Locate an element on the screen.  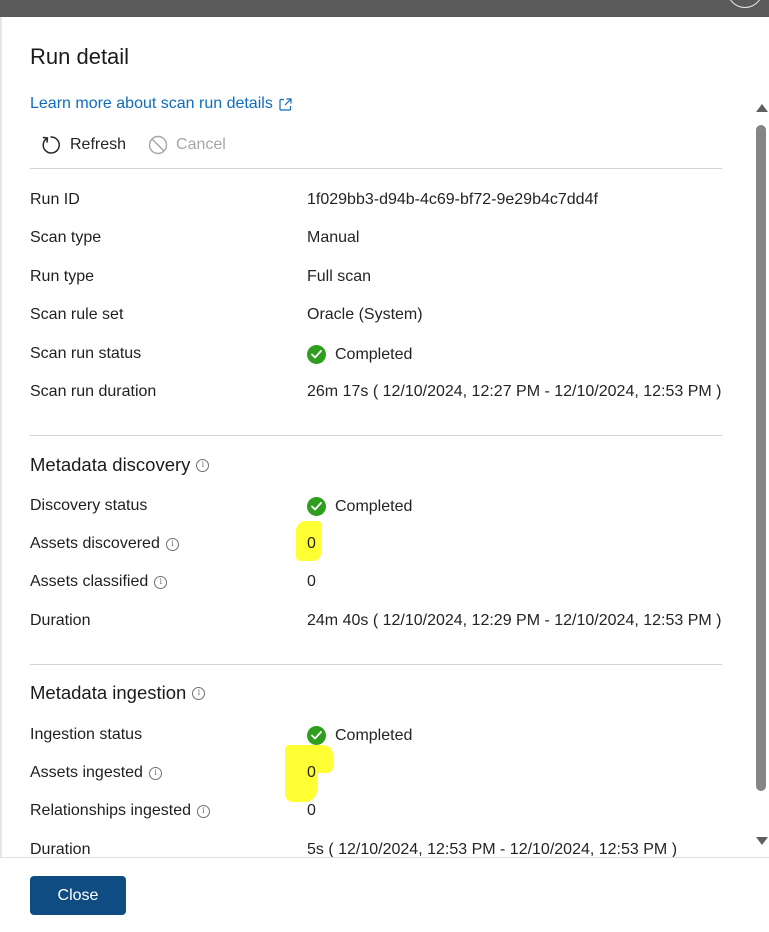
learn-more-link: Learn more about scan run details is located at coordinates (161, 104).